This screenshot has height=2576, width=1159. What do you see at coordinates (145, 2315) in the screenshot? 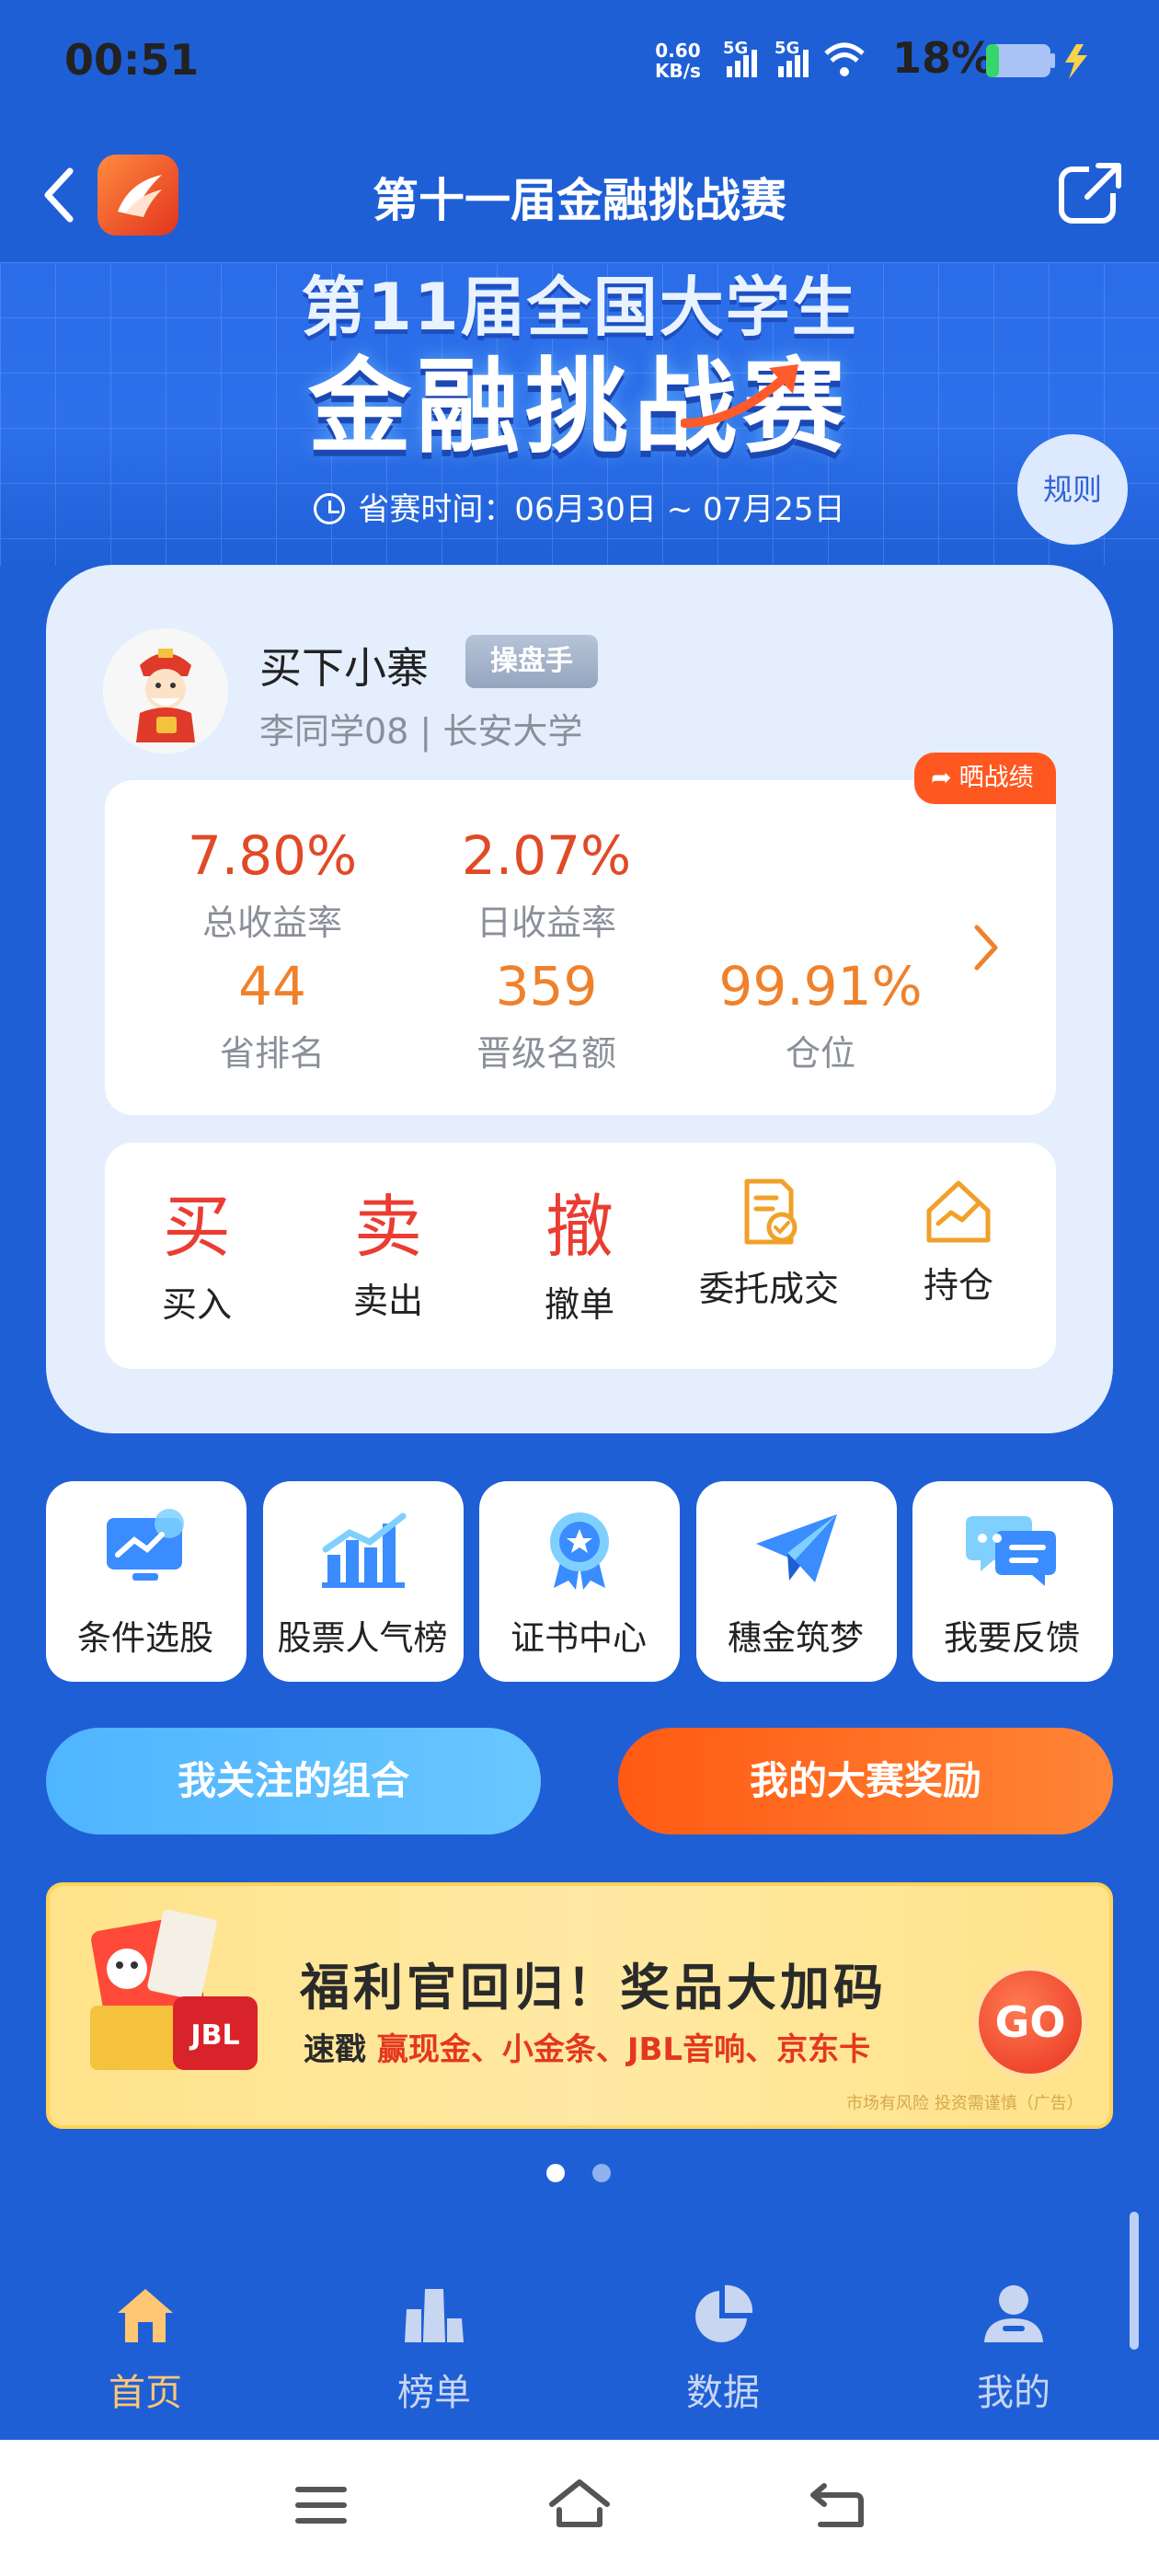
I see `home-icon` at bounding box center [145, 2315].